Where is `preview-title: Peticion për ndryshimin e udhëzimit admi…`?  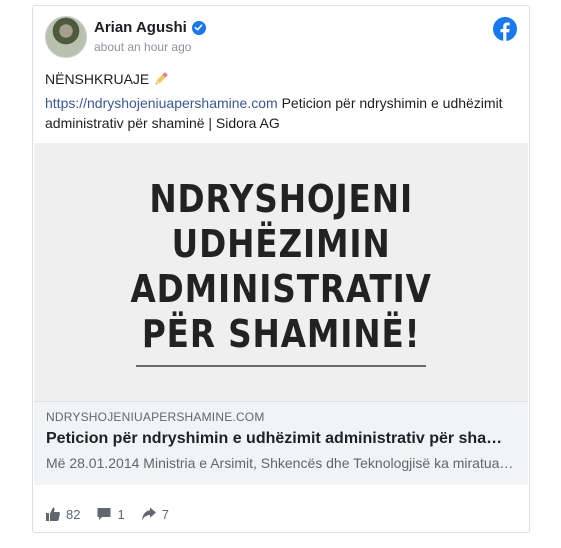 preview-title: Peticion për ndryshimin e udhëzimit admi… is located at coordinates (281, 439).